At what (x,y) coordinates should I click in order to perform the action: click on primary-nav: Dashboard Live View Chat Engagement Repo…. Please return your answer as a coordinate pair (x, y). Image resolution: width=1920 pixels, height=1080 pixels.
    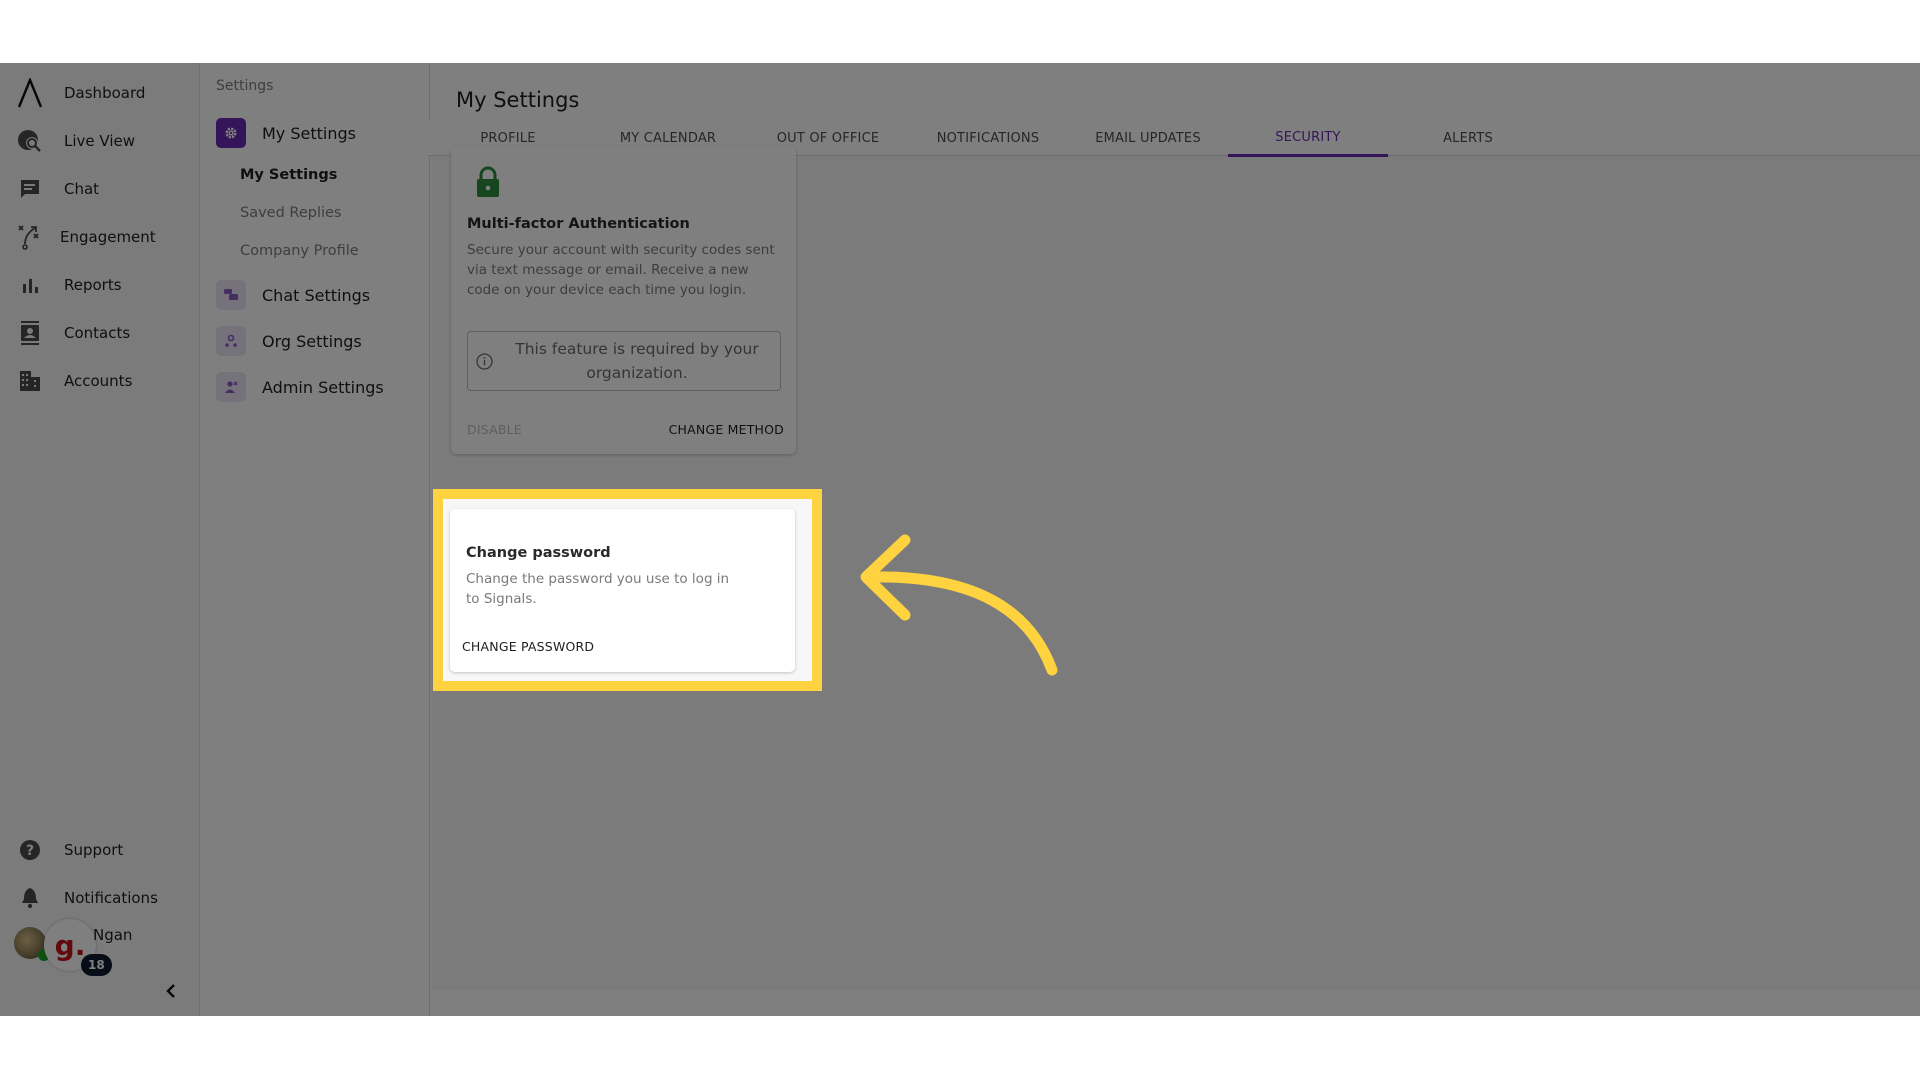
    Looking at the image, I should click on (100, 539).